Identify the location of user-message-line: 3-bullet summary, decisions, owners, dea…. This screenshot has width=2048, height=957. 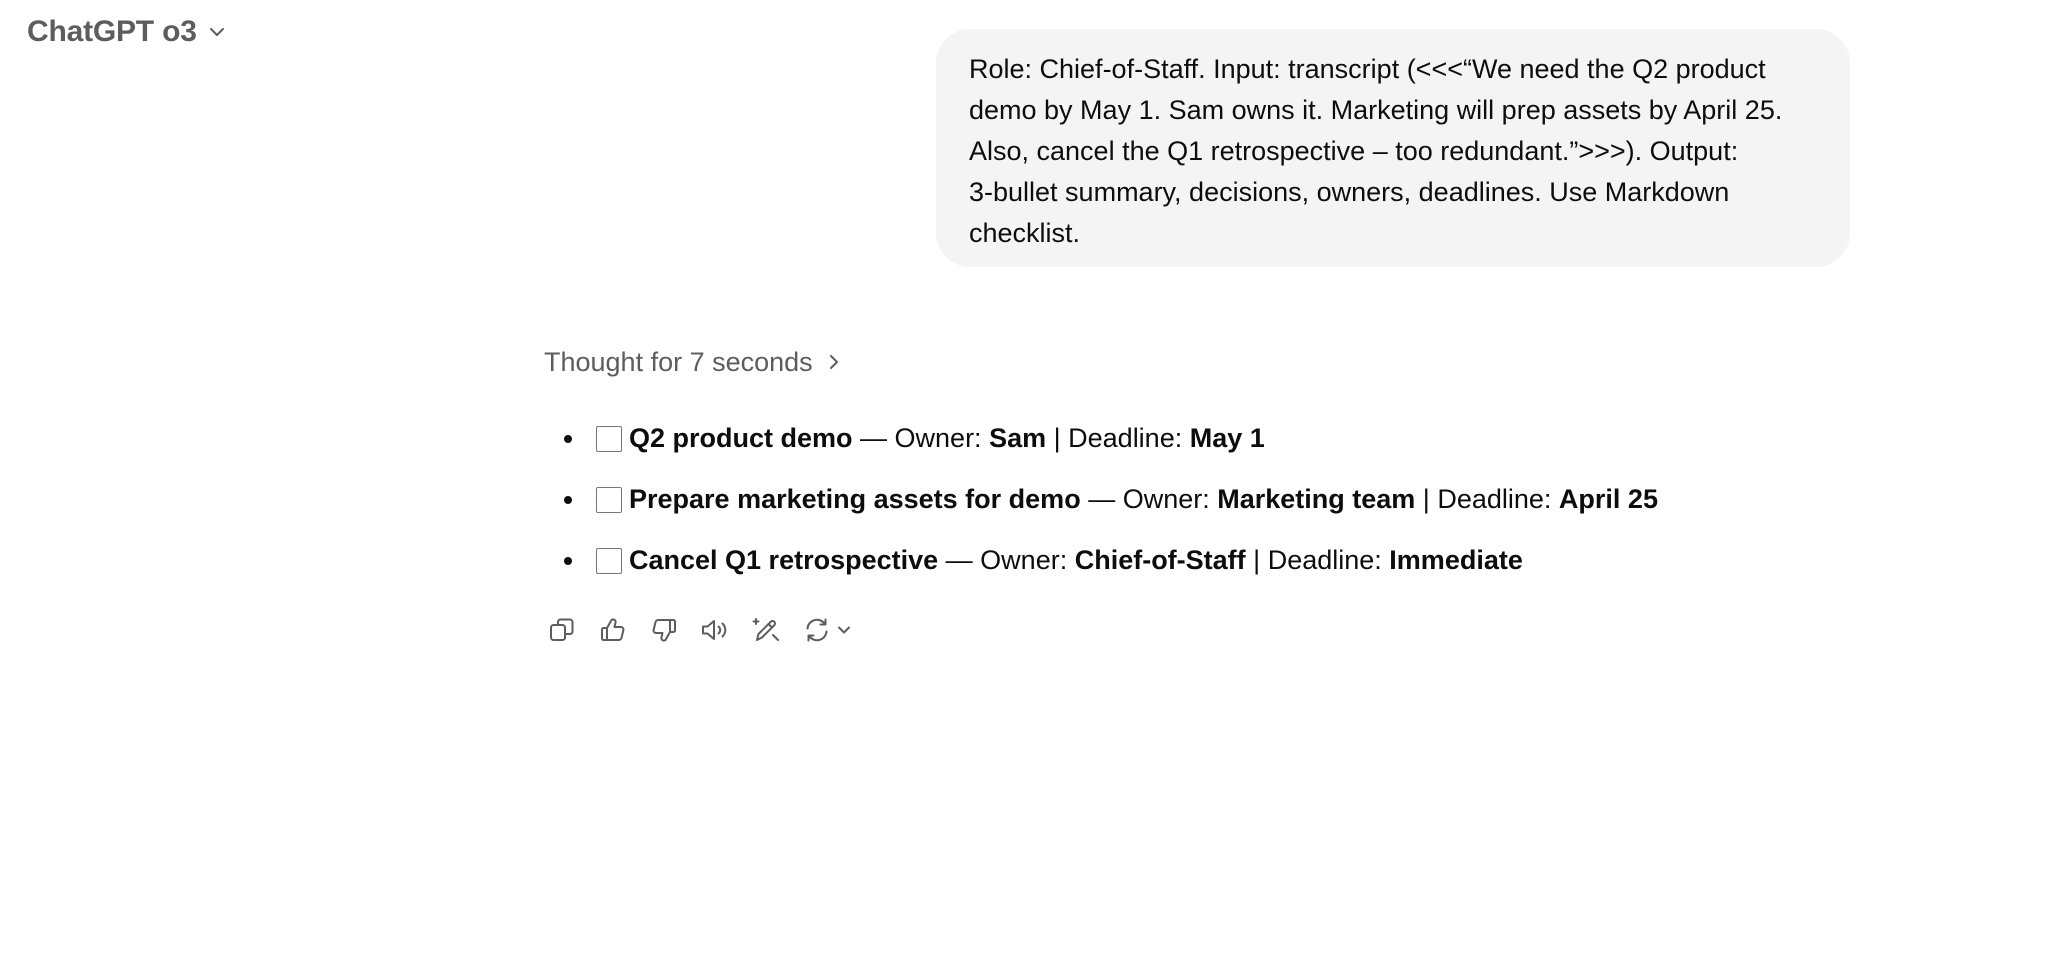
(1349, 192).